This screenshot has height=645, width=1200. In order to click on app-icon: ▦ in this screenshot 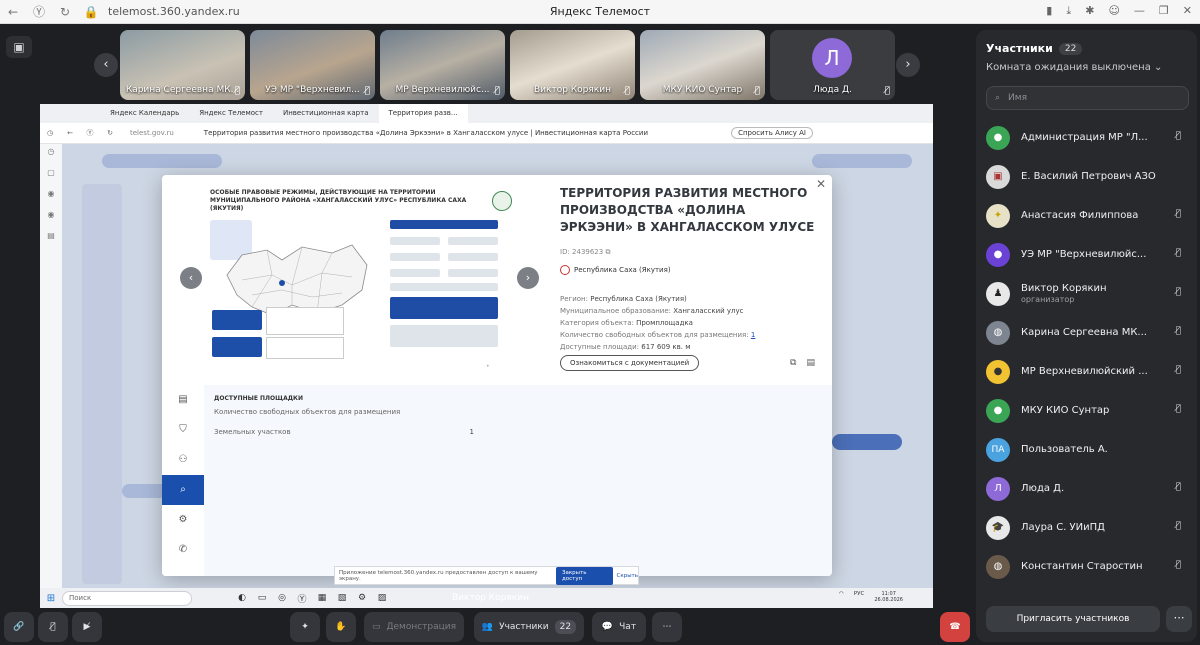, I will do `click(322, 598)`.